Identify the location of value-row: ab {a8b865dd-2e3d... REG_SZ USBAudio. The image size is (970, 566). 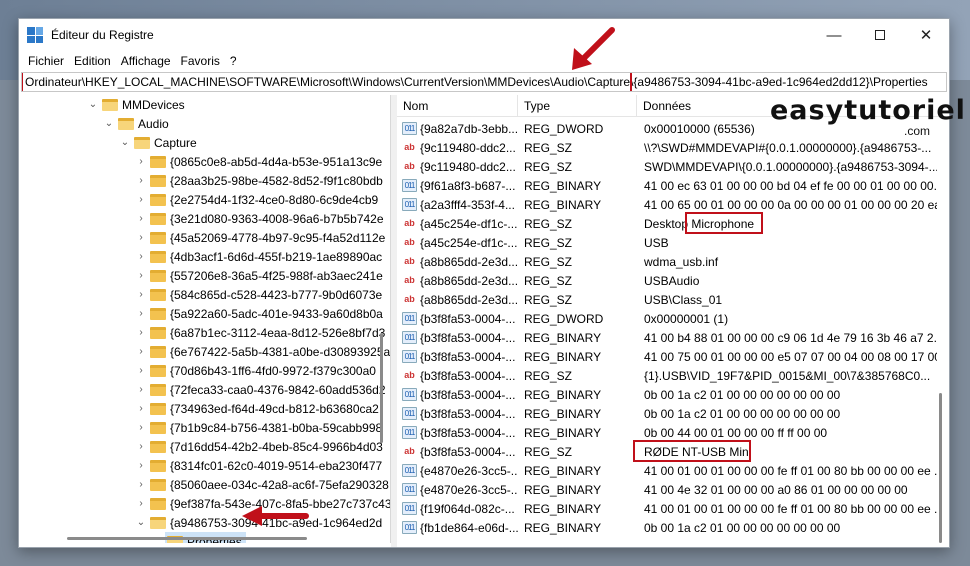
(667, 280).